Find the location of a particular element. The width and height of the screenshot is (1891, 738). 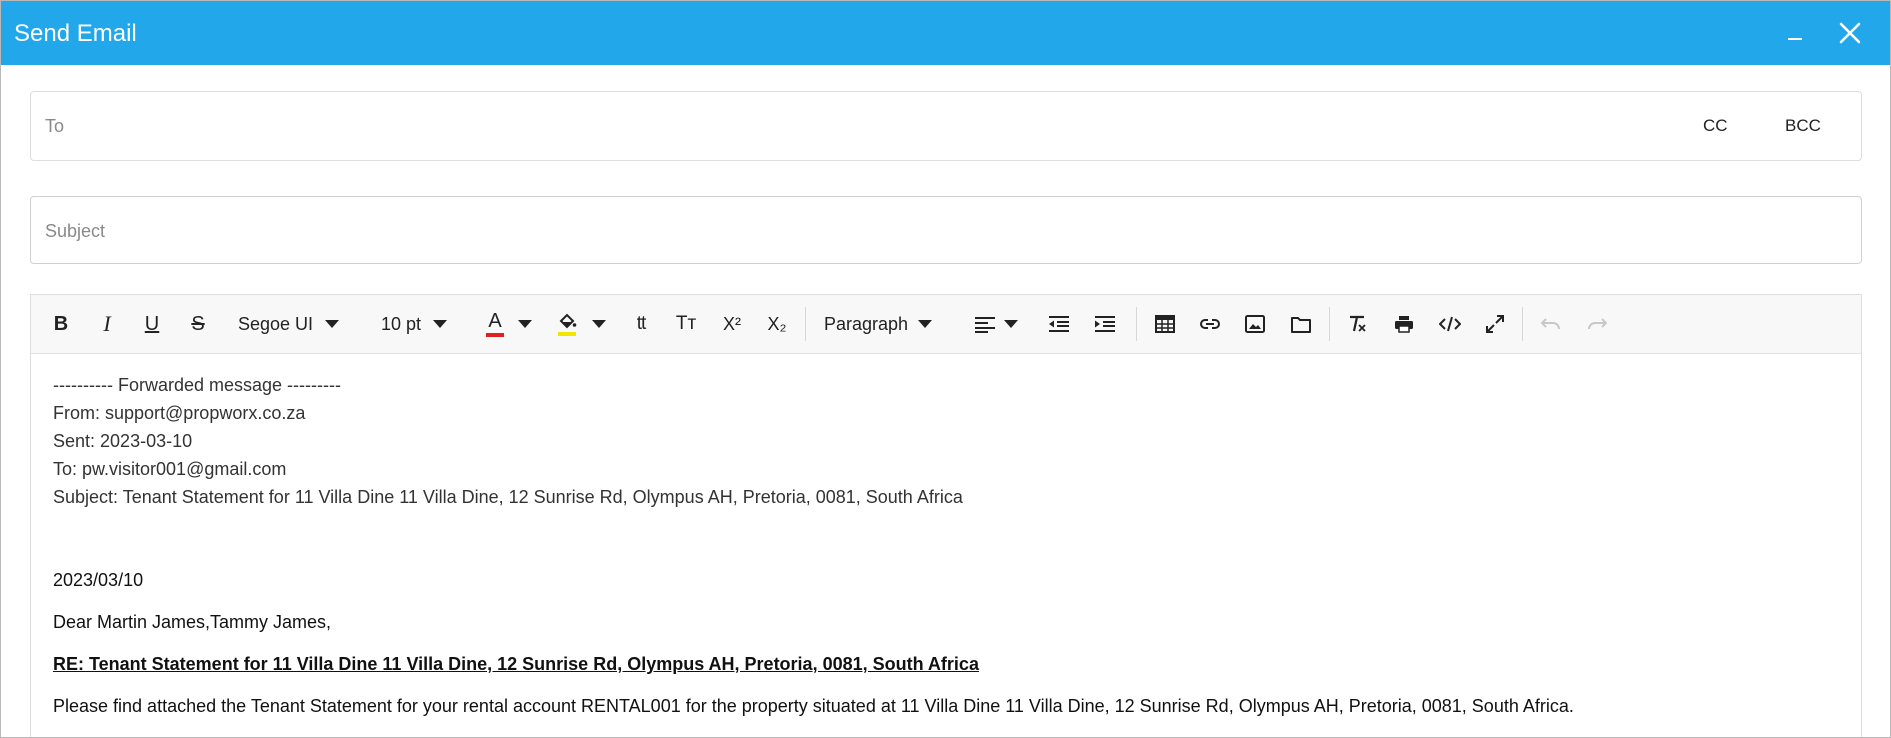

superscript-label: X² is located at coordinates (732, 323).